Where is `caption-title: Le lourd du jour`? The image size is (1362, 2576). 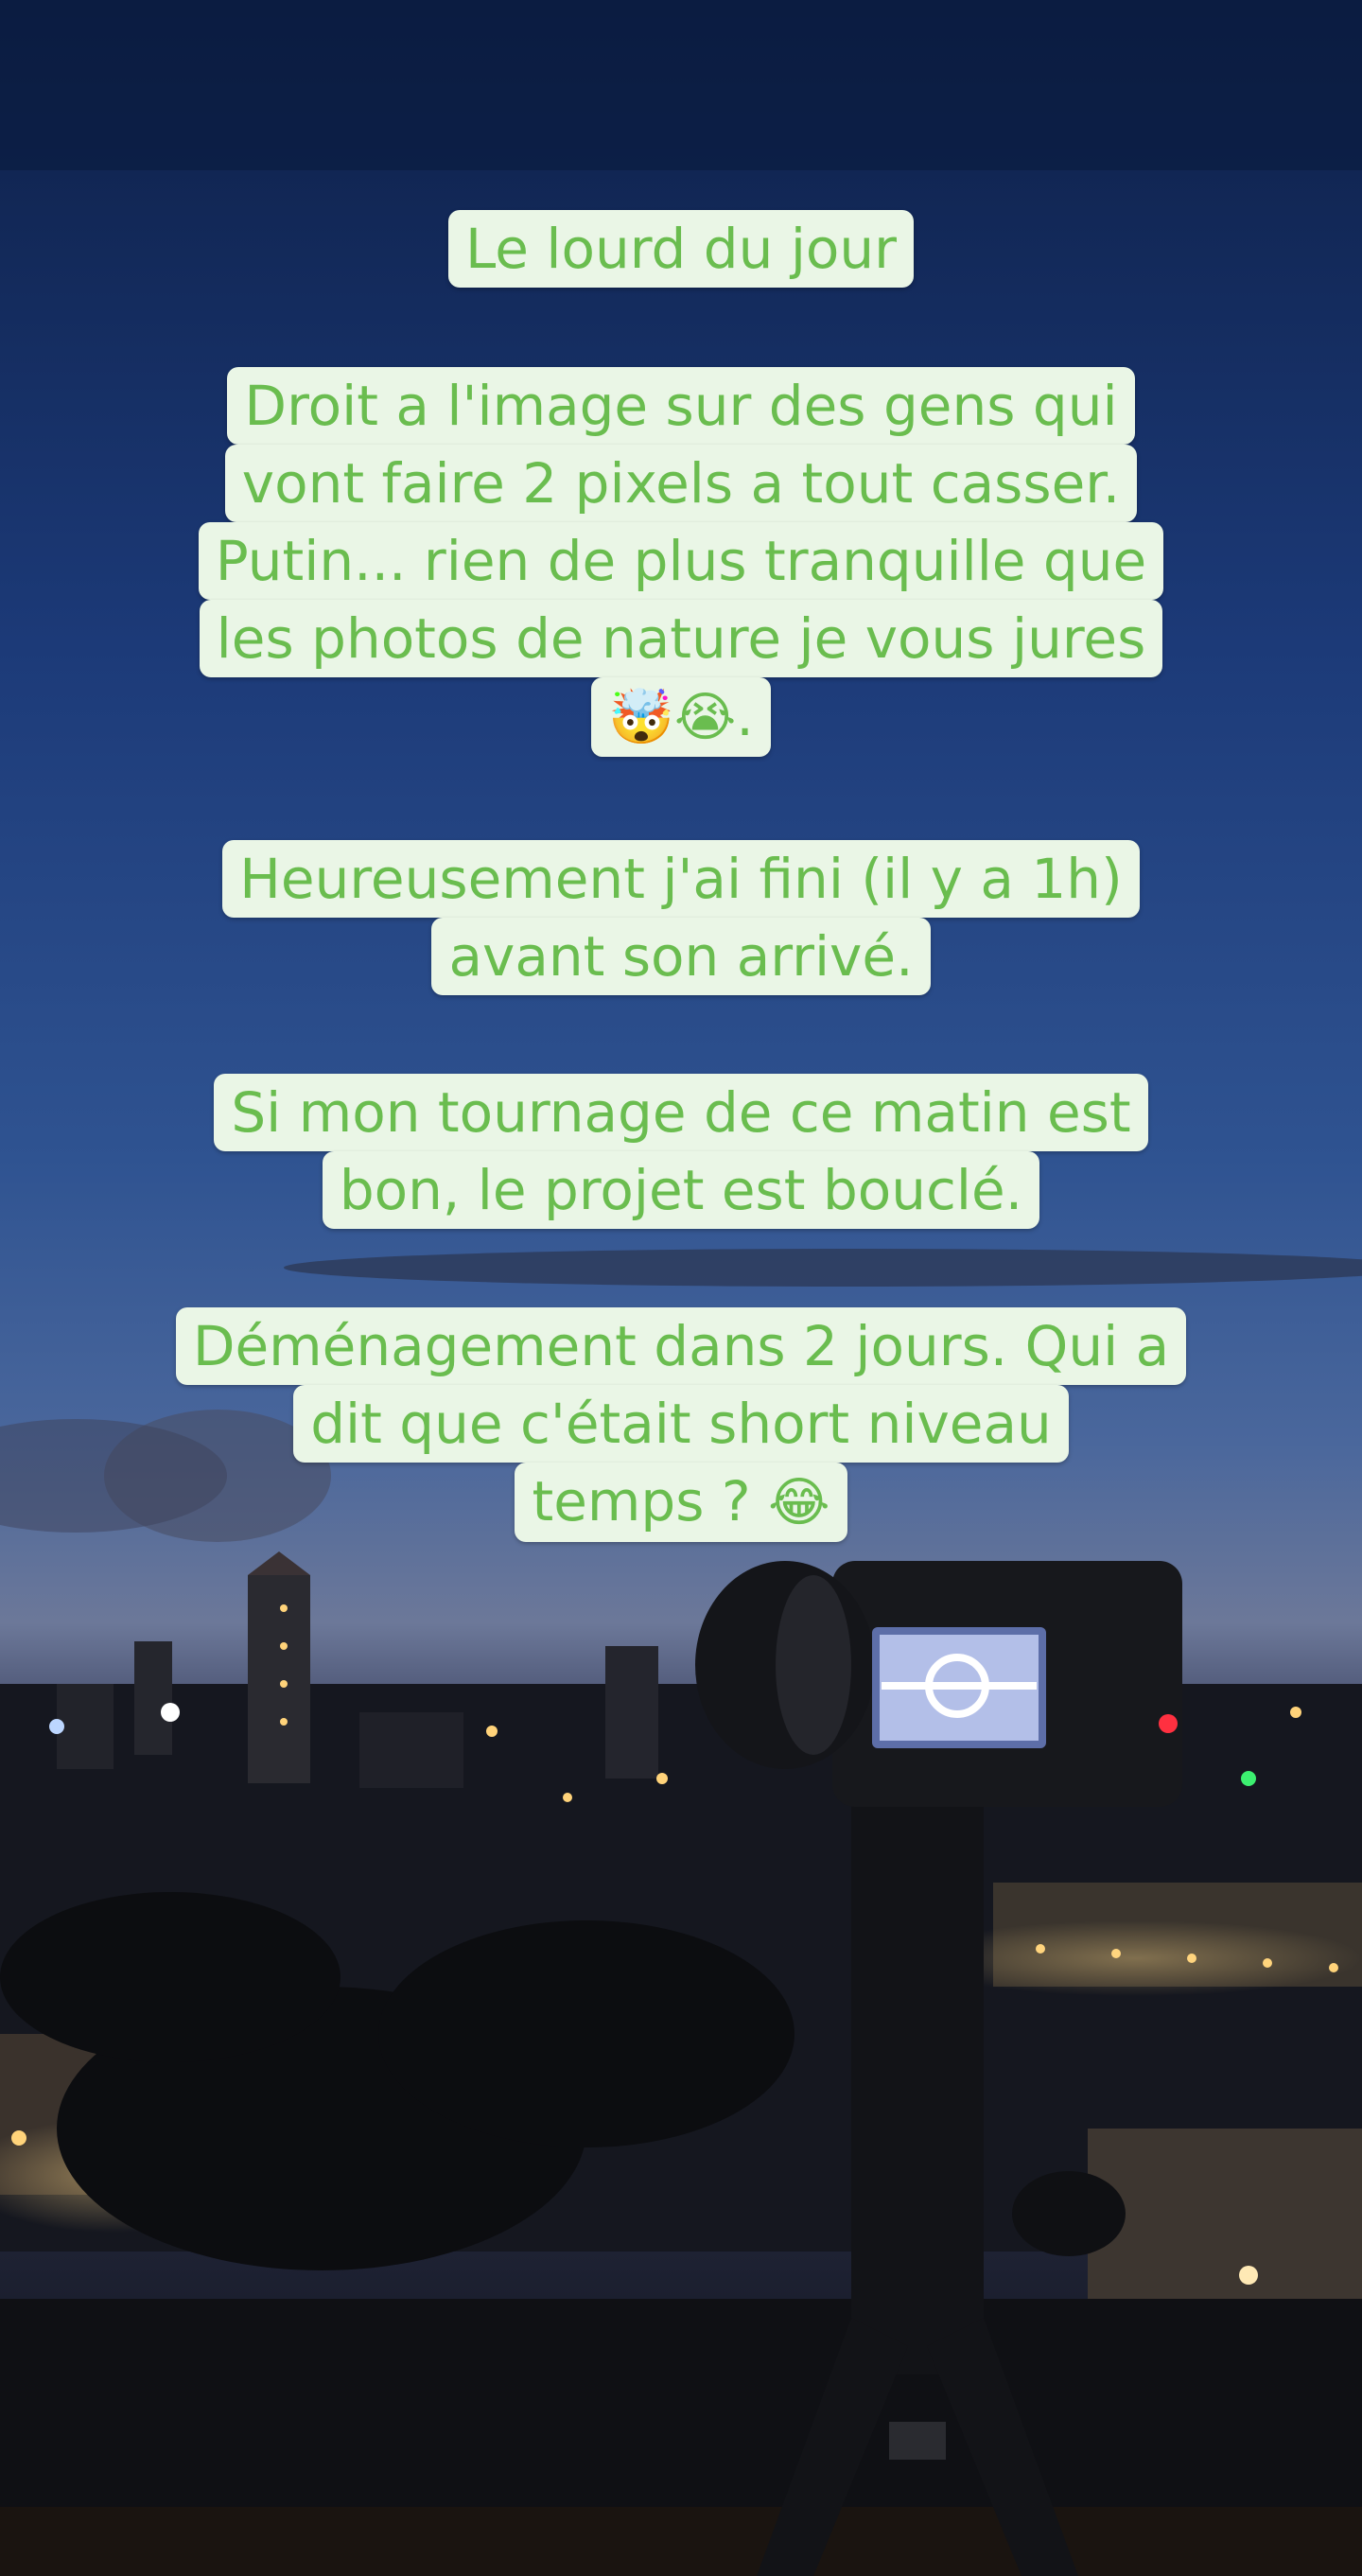 caption-title: Le lourd du jour is located at coordinates (681, 249).